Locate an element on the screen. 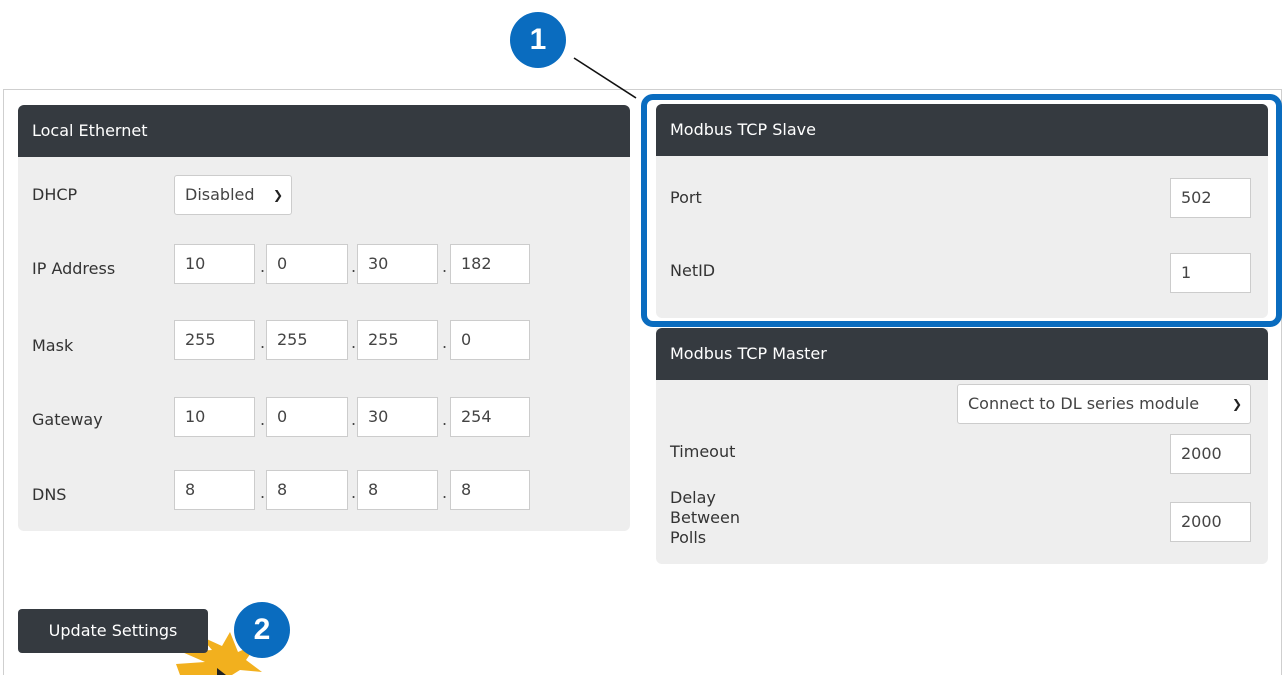 The image size is (1285, 675). dhcp-label: DHCP is located at coordinates (55, 194).